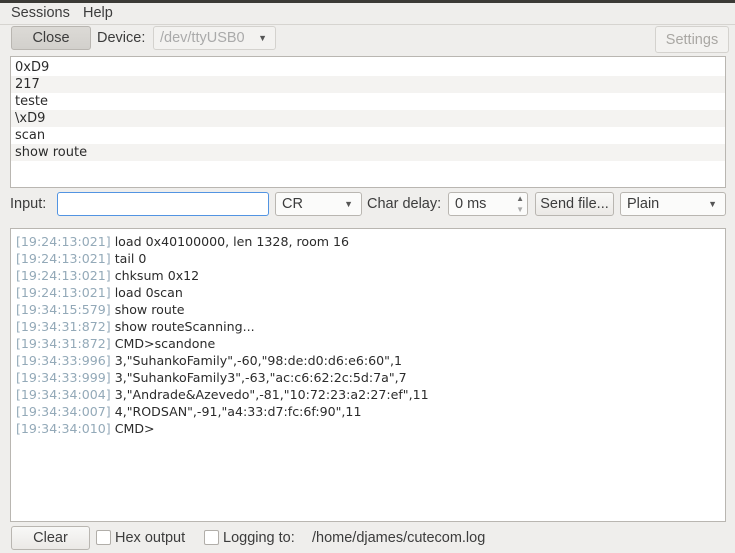  What do you see at coordinates (134, 428) in the screenshot?
I see `log-text: CMD>` at bounding box center [134, 428].